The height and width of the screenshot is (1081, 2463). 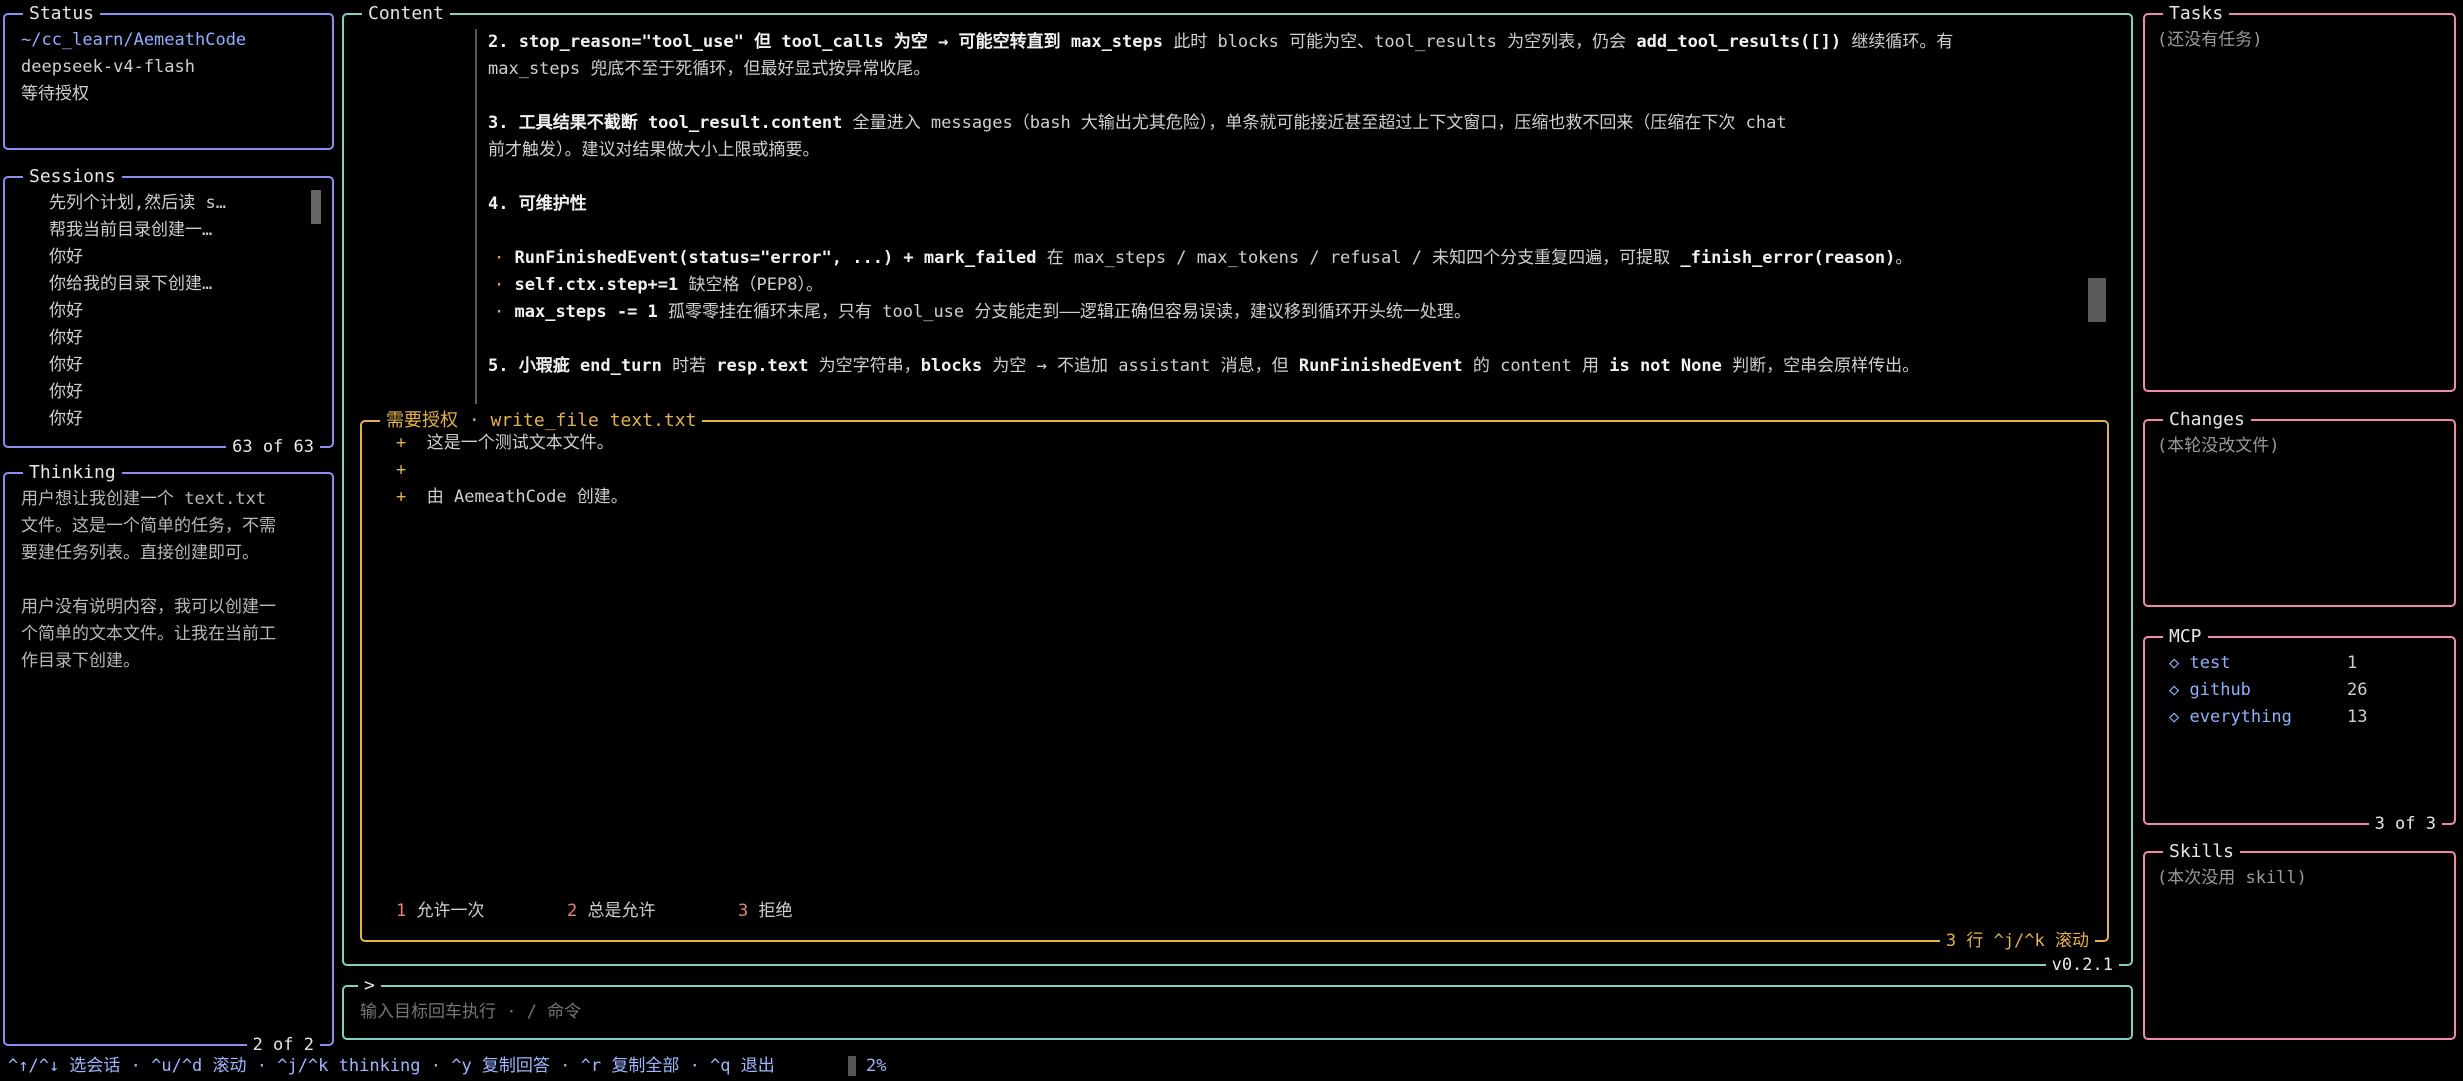 I want to click on skills-empty: (本次没用 skill), so click(x=2232, y=878).